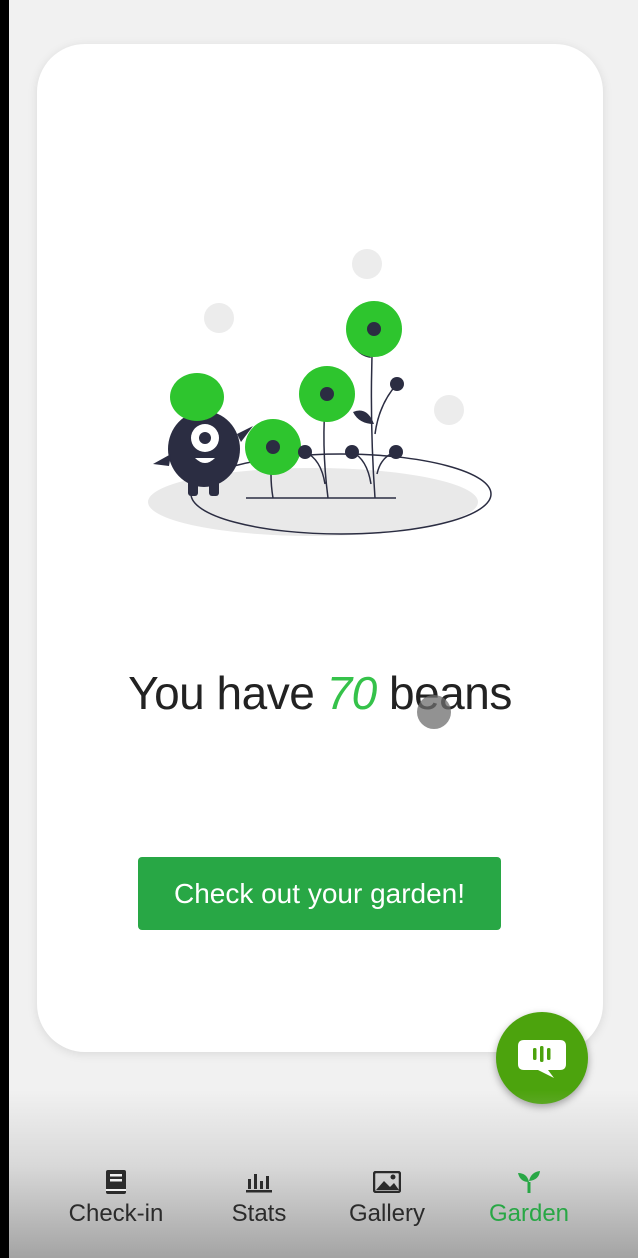  I want to click on nav-item-check-in: Check-in, so click(116, 1198).